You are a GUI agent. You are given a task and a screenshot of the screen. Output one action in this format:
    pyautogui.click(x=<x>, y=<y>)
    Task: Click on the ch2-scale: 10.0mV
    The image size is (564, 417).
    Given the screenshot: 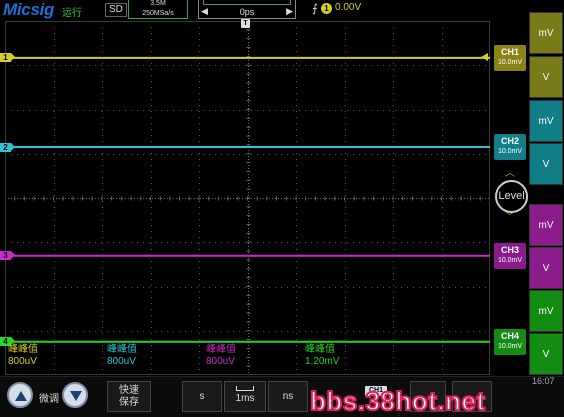 What is the action you would take?
    pyautogui.click(x=510, y=152)
    